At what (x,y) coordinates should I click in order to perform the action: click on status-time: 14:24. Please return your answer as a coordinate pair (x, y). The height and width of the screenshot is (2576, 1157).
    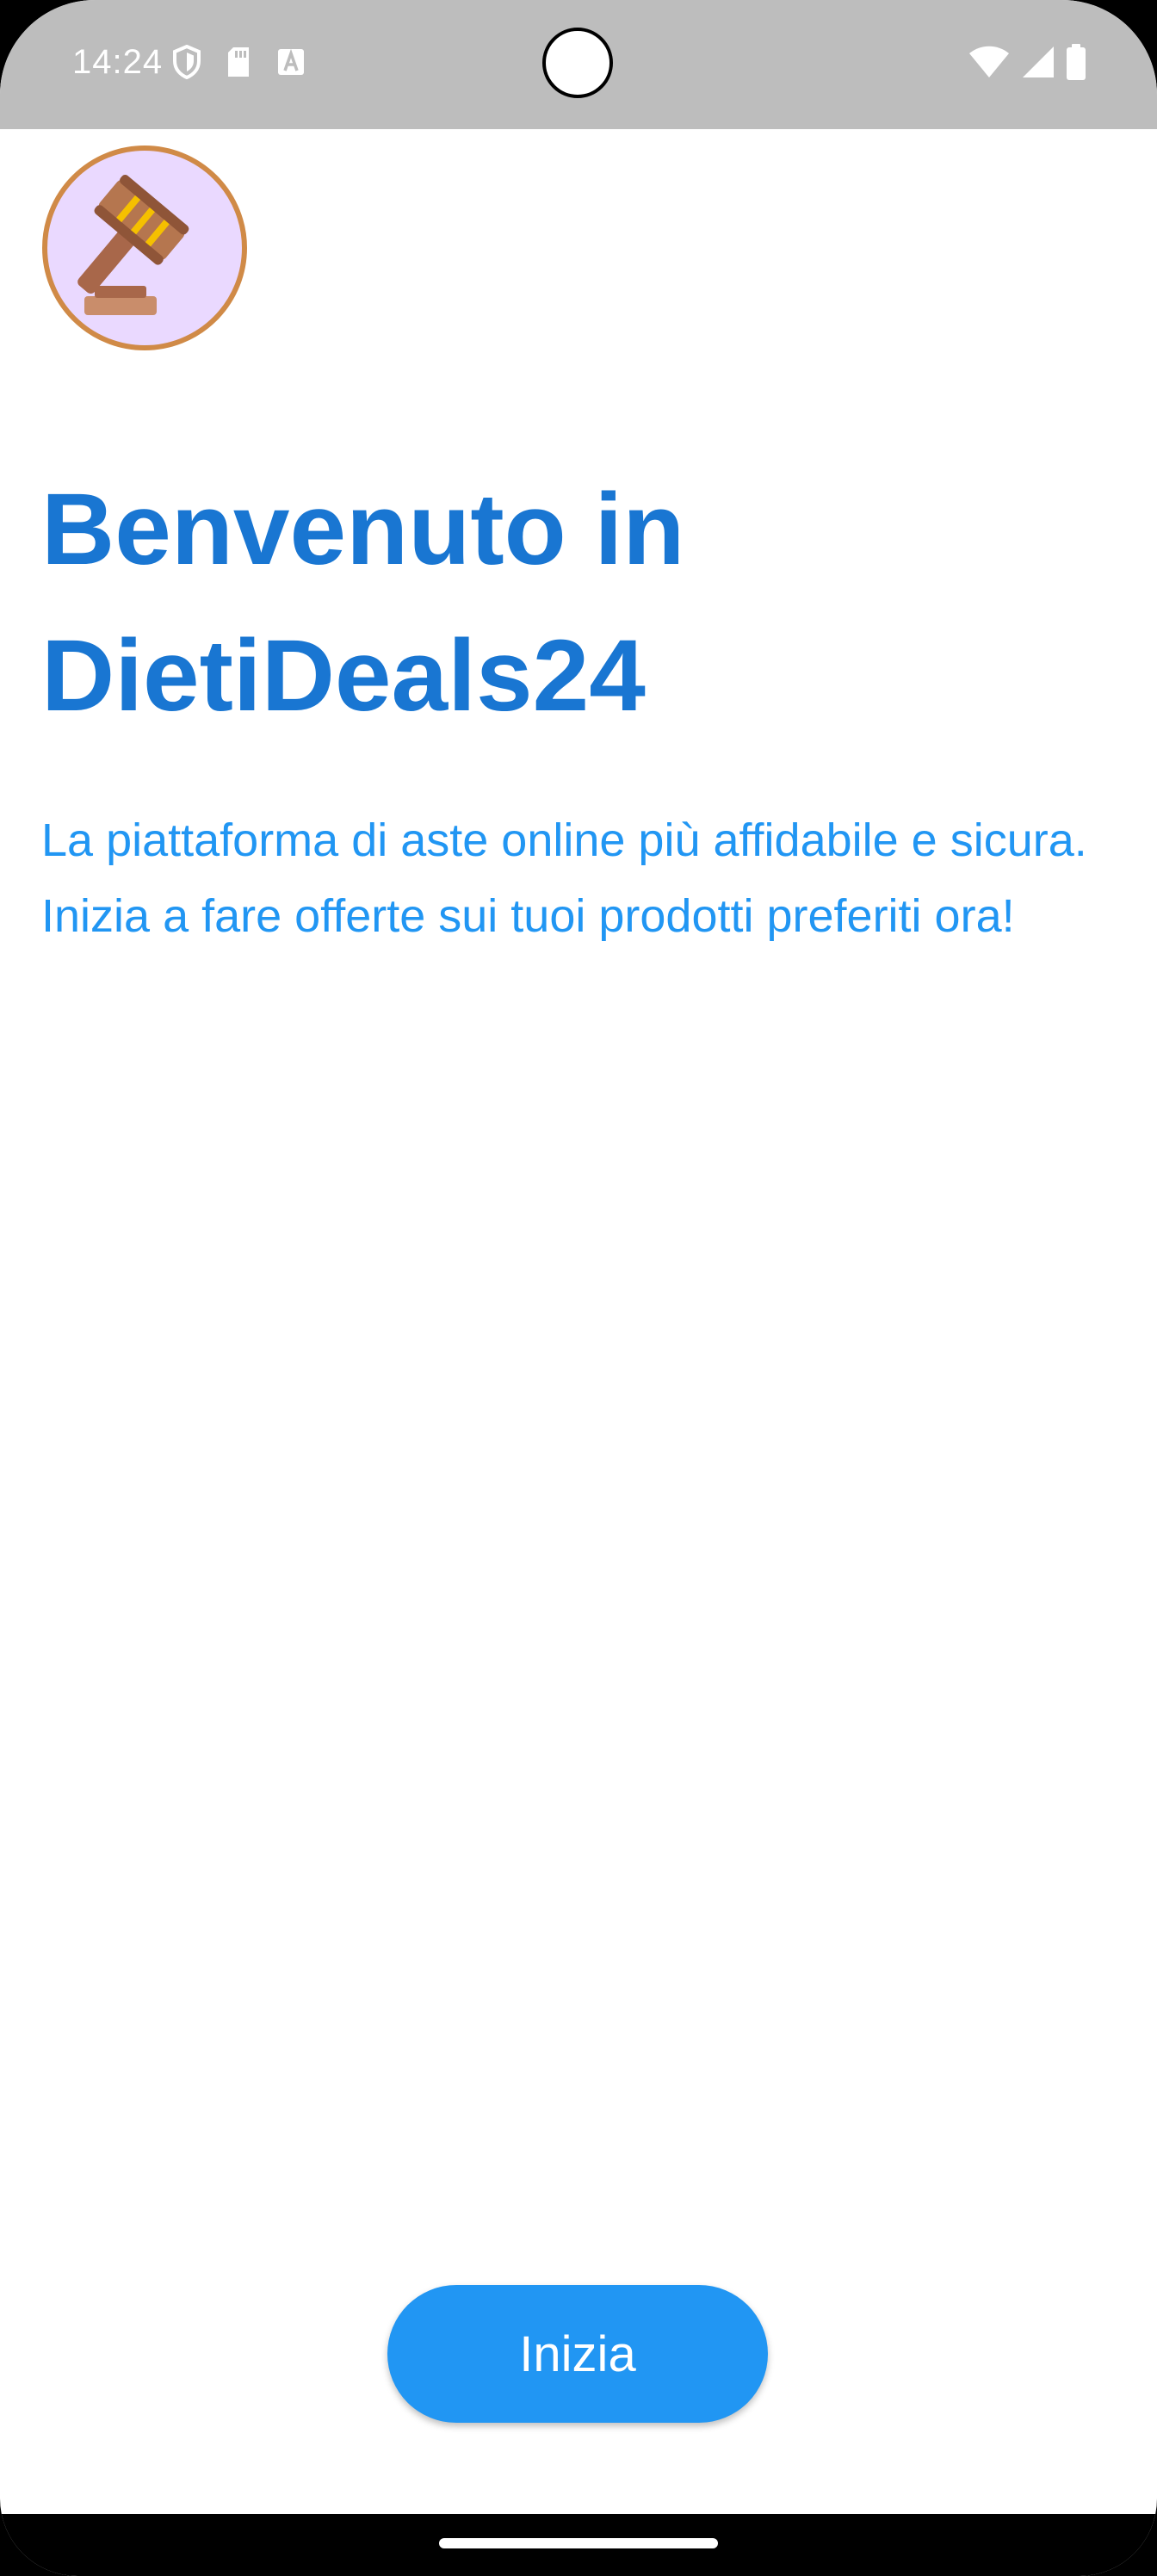
    Looking at the image, I should click on (118, 62).